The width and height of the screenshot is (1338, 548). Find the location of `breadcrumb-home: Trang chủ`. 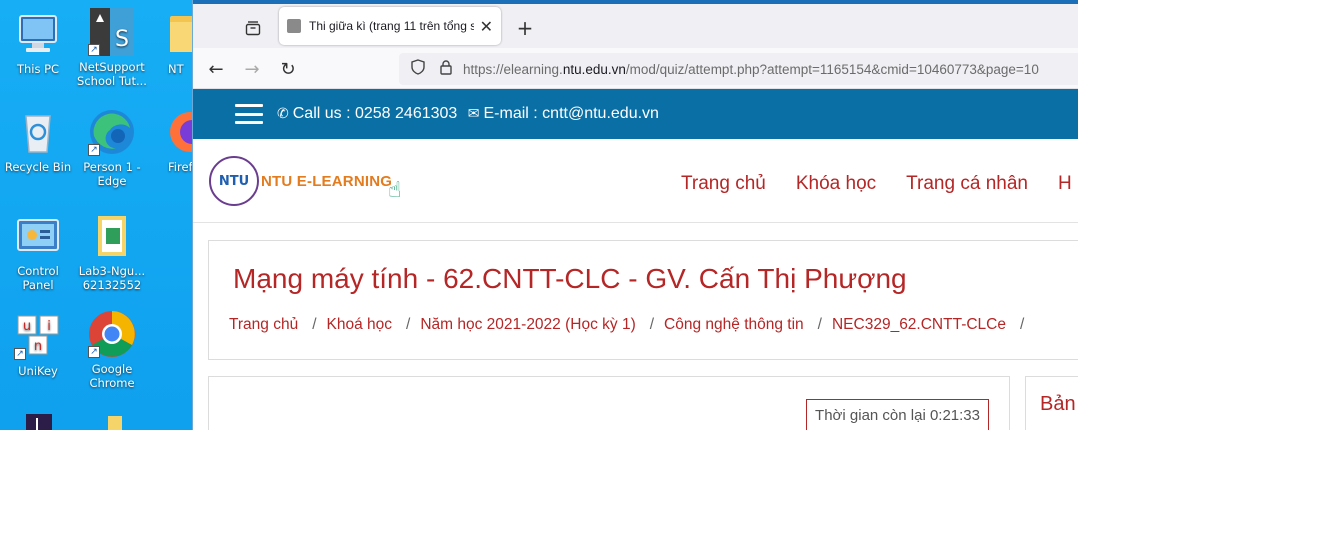

breadcrumb-home: Trang chủ is located at coordinates (263, 325).